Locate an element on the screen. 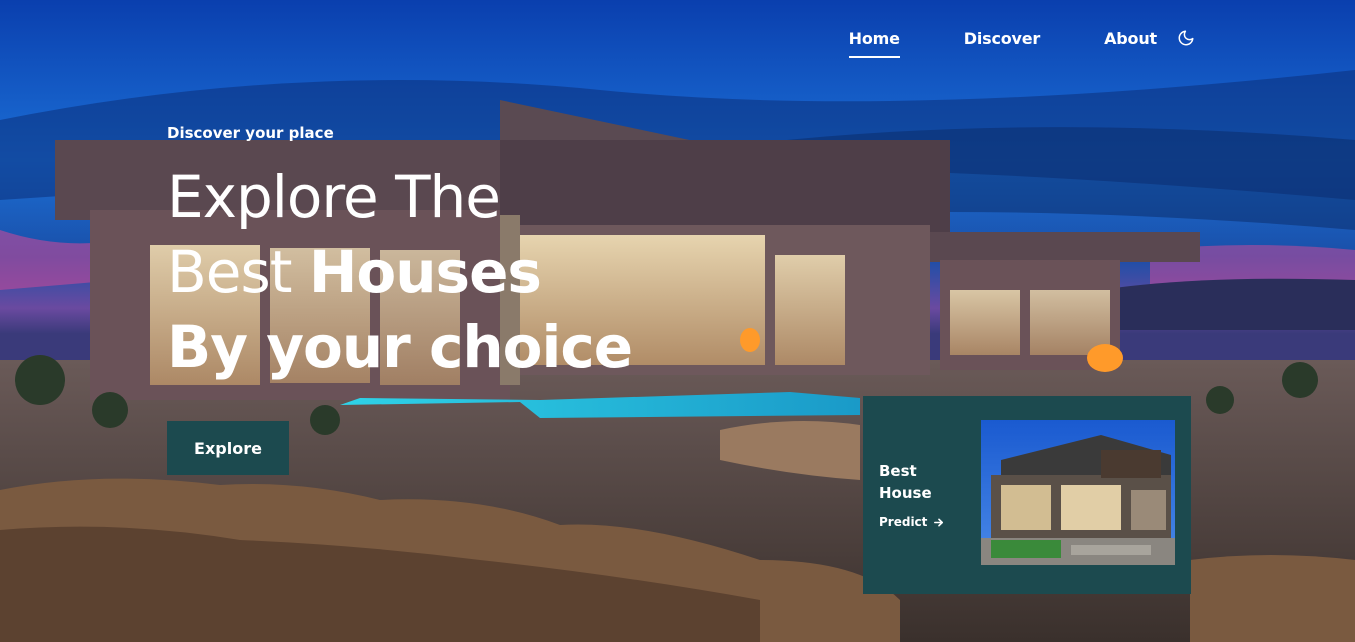 This screenshot has height=642, width=1355. hero-title-line3: By your choice is located at coordinates (400, 347).